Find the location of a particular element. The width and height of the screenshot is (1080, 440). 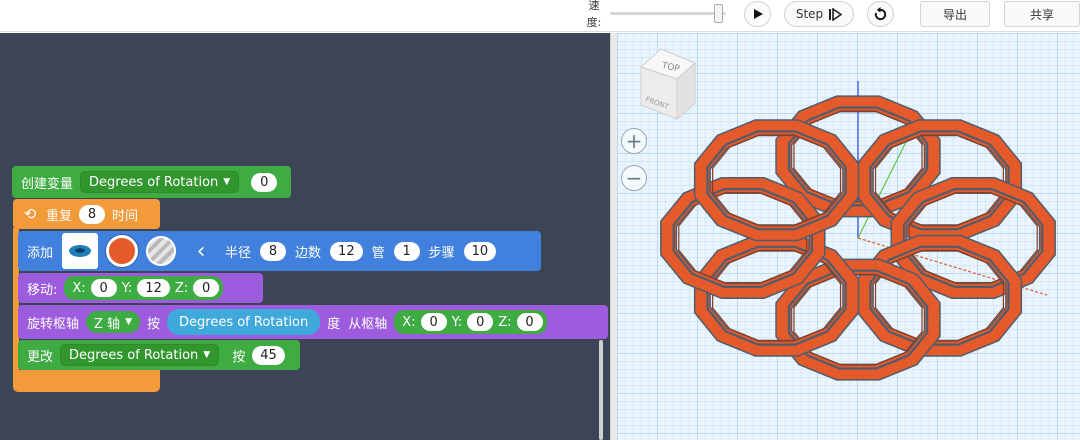

repeat-count-input: 8 is located at coordinates (92, 214).